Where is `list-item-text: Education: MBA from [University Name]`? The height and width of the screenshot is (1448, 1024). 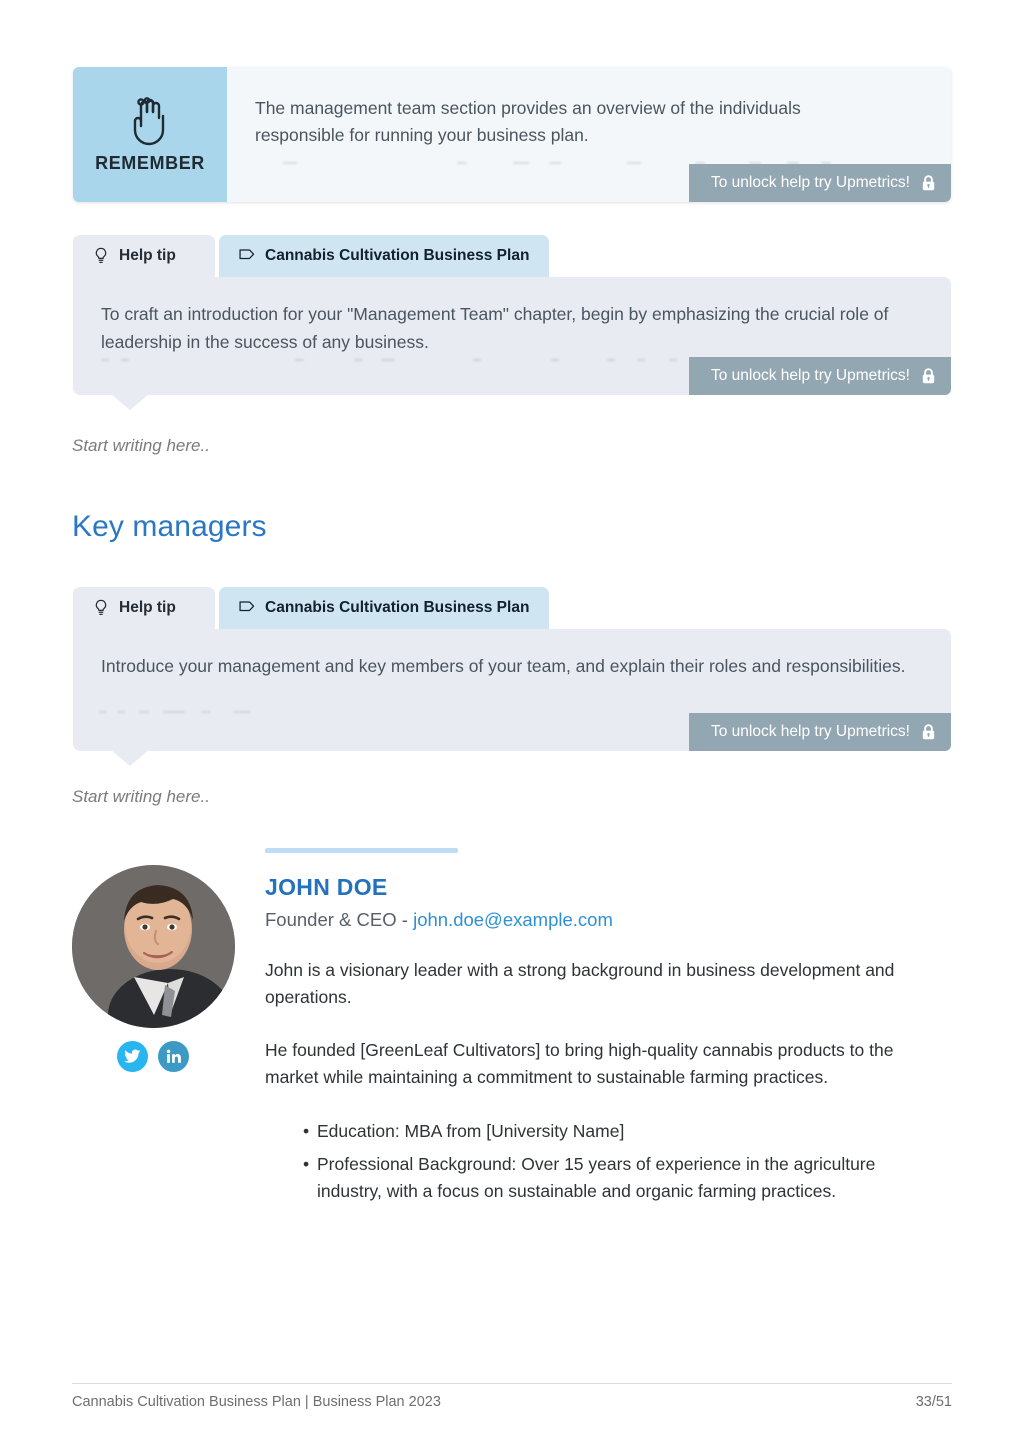
list-item-text: Education: MBA from [University Name] is located at coordinates (471, 1130).